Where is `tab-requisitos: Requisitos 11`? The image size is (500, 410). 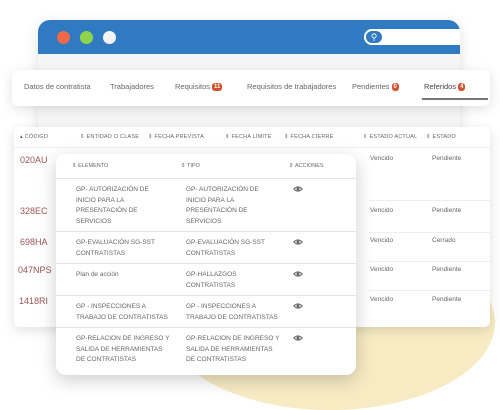
tab-requisitos: Requisitos 11 is located at coordinates (199, 86).